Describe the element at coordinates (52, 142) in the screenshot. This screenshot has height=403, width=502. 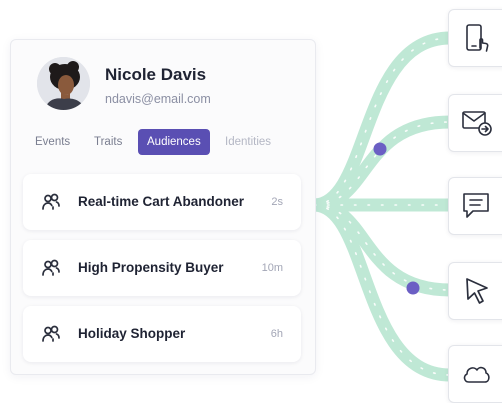
I see `tab-events: Events` at that location.